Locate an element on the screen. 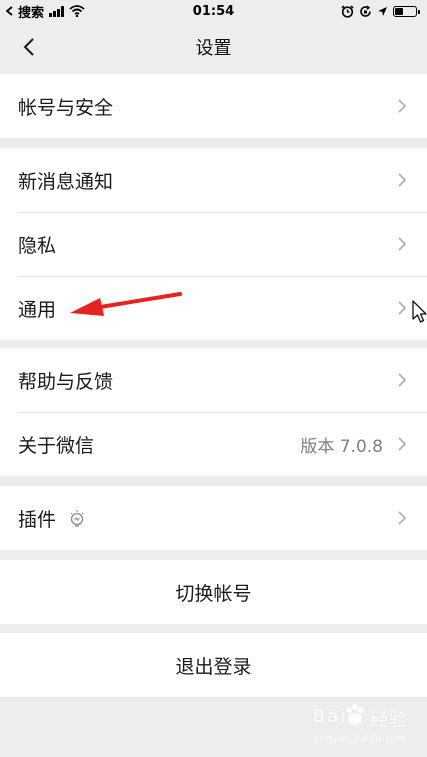 The height and width of the screenshot is (757, 427). settings-item-label: 关于微信 is located at coordinates (56, 445).